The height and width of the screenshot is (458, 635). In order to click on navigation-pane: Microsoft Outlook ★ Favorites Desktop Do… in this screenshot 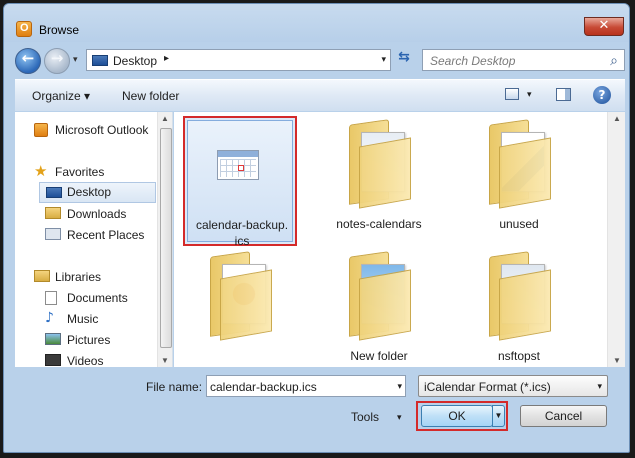, I will do `click(94, 239)`.